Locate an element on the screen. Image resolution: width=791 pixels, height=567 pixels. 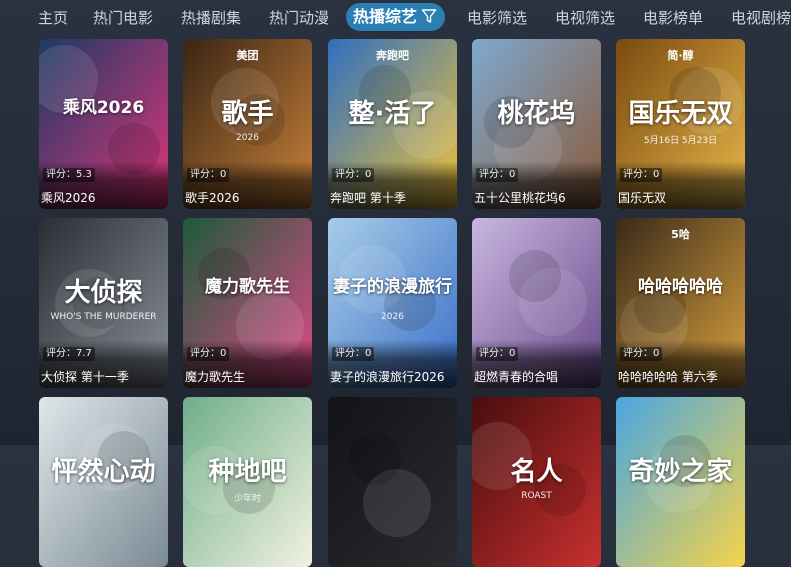
tab-home: 主页 is located at coordinates (53, 18).